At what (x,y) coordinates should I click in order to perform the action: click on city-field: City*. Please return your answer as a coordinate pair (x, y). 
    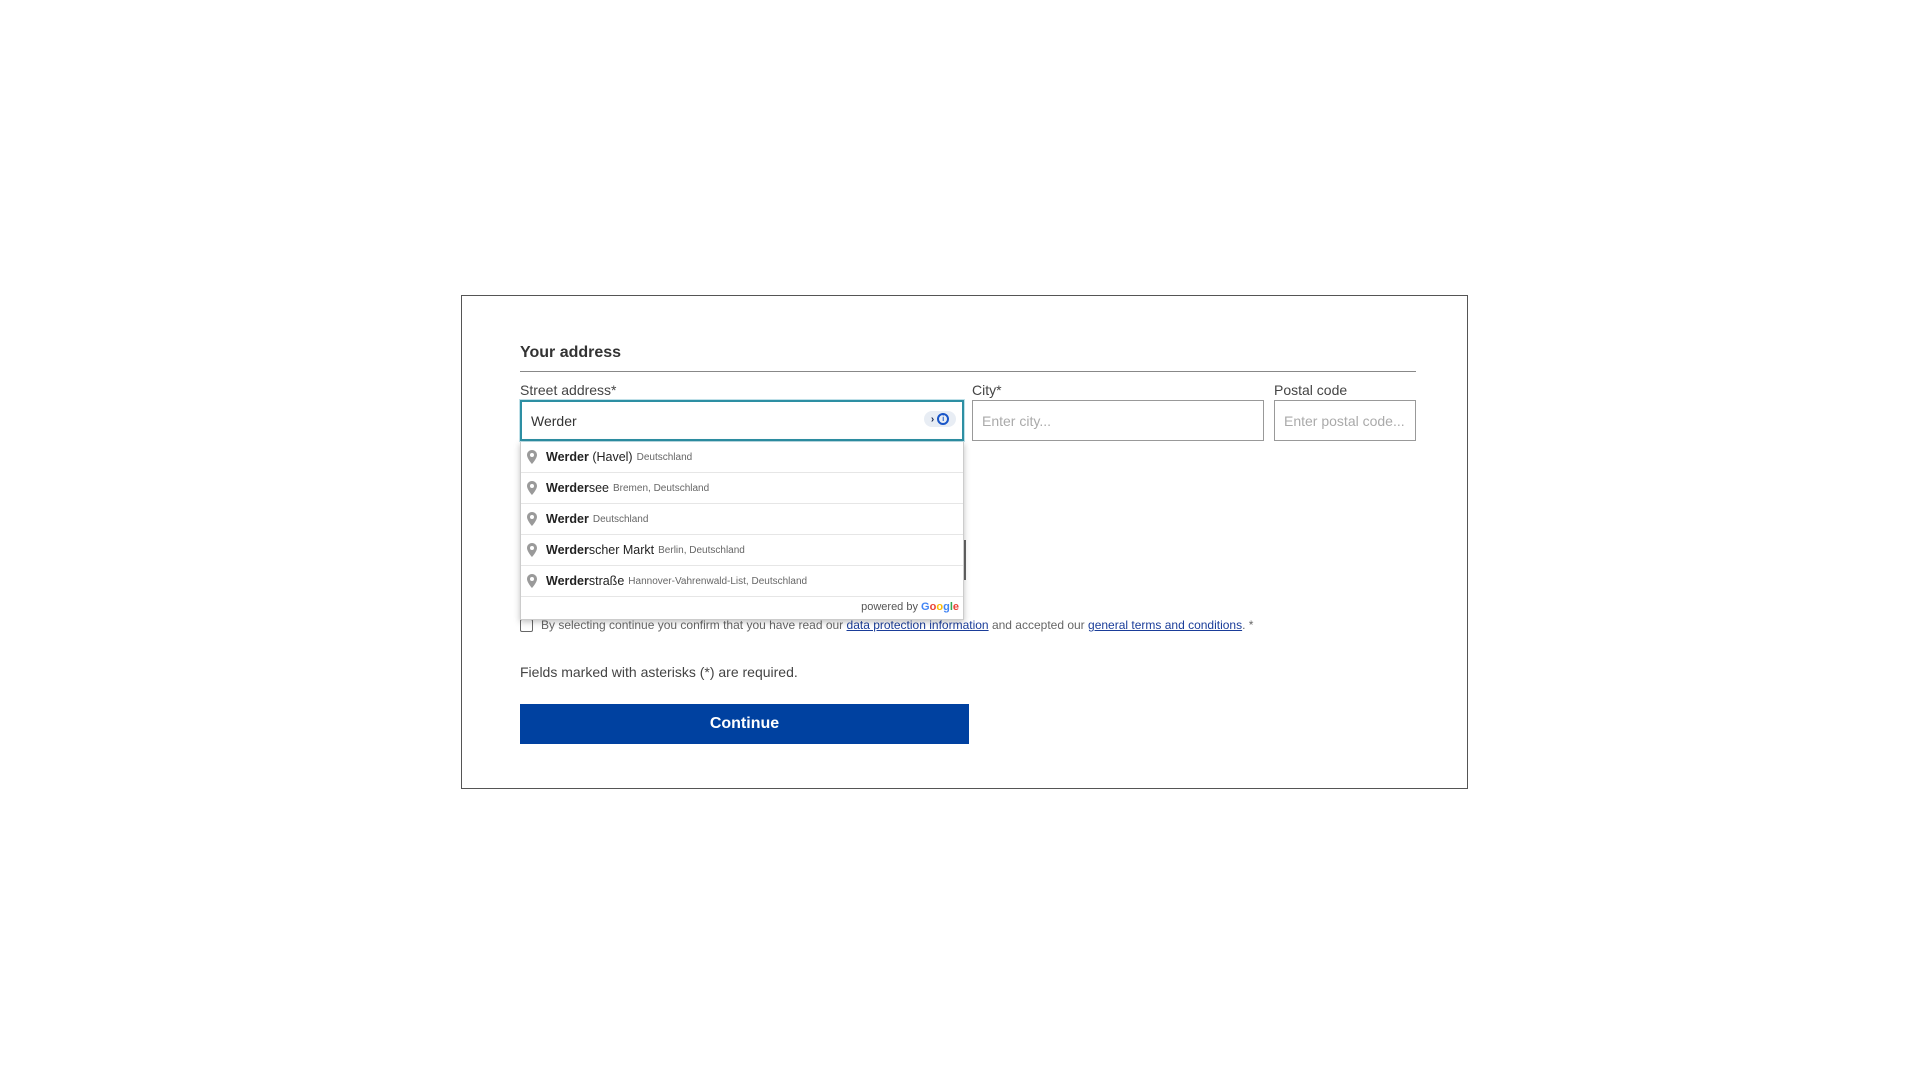
    Looking at the image, I should click on (1118, 411).